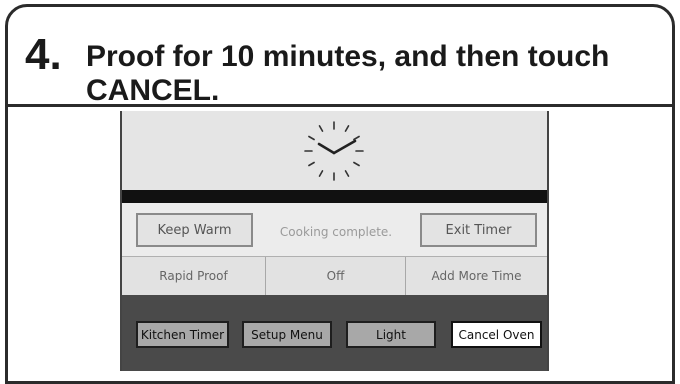  Describe the element at coordinates (496, 334) in the screenshot. I see `cancel-oven-button: Cancel Oven` at that location.